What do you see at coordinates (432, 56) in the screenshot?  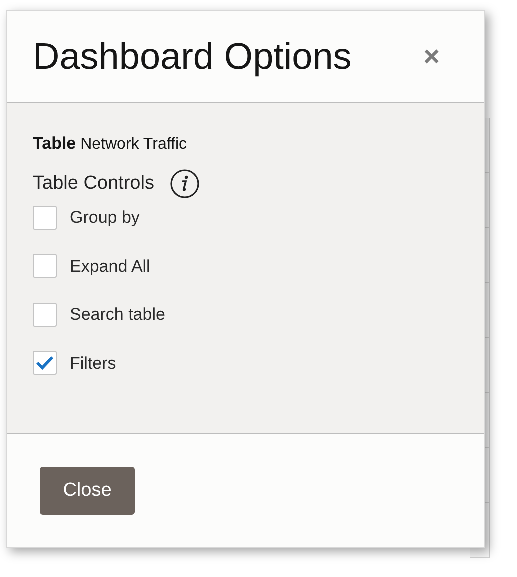 I see `close-button: ×` at bounding box center [432, 56].